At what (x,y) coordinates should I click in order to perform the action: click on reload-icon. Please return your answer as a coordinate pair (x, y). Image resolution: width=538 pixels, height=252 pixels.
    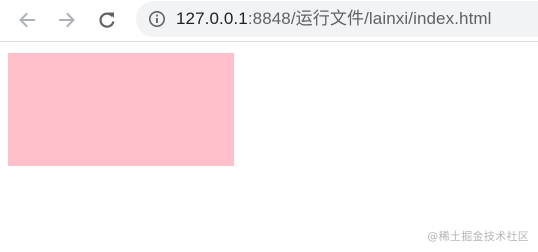
    Looking at the image, I should click on (107, 20).